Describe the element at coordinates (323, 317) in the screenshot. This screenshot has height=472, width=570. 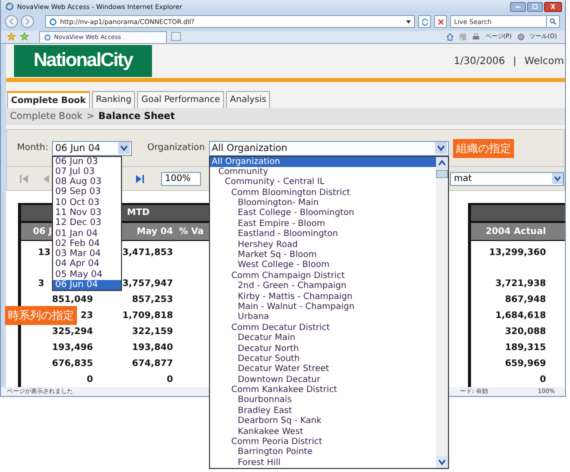
I see `organization-option: Urbana` at that location.